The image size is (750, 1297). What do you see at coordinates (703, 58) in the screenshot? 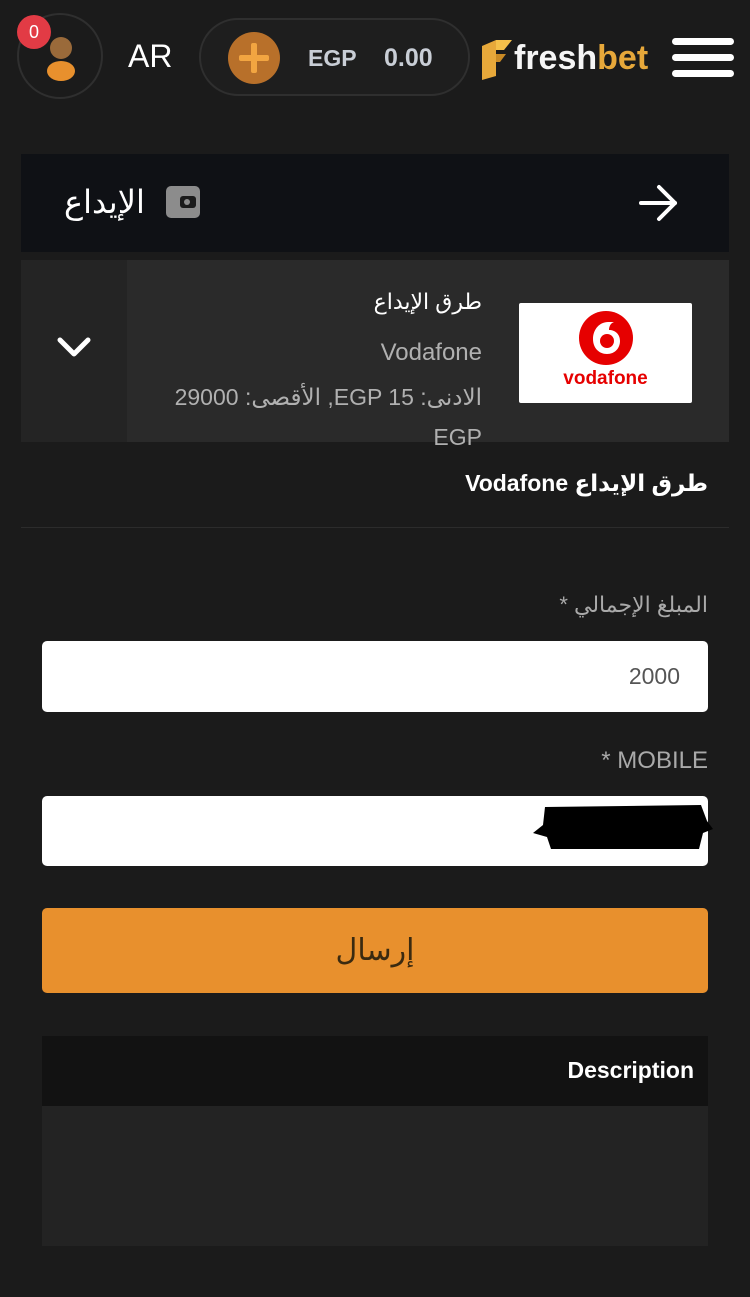
I see `hamburger-menu-icon` at bounding box center [703, 58].